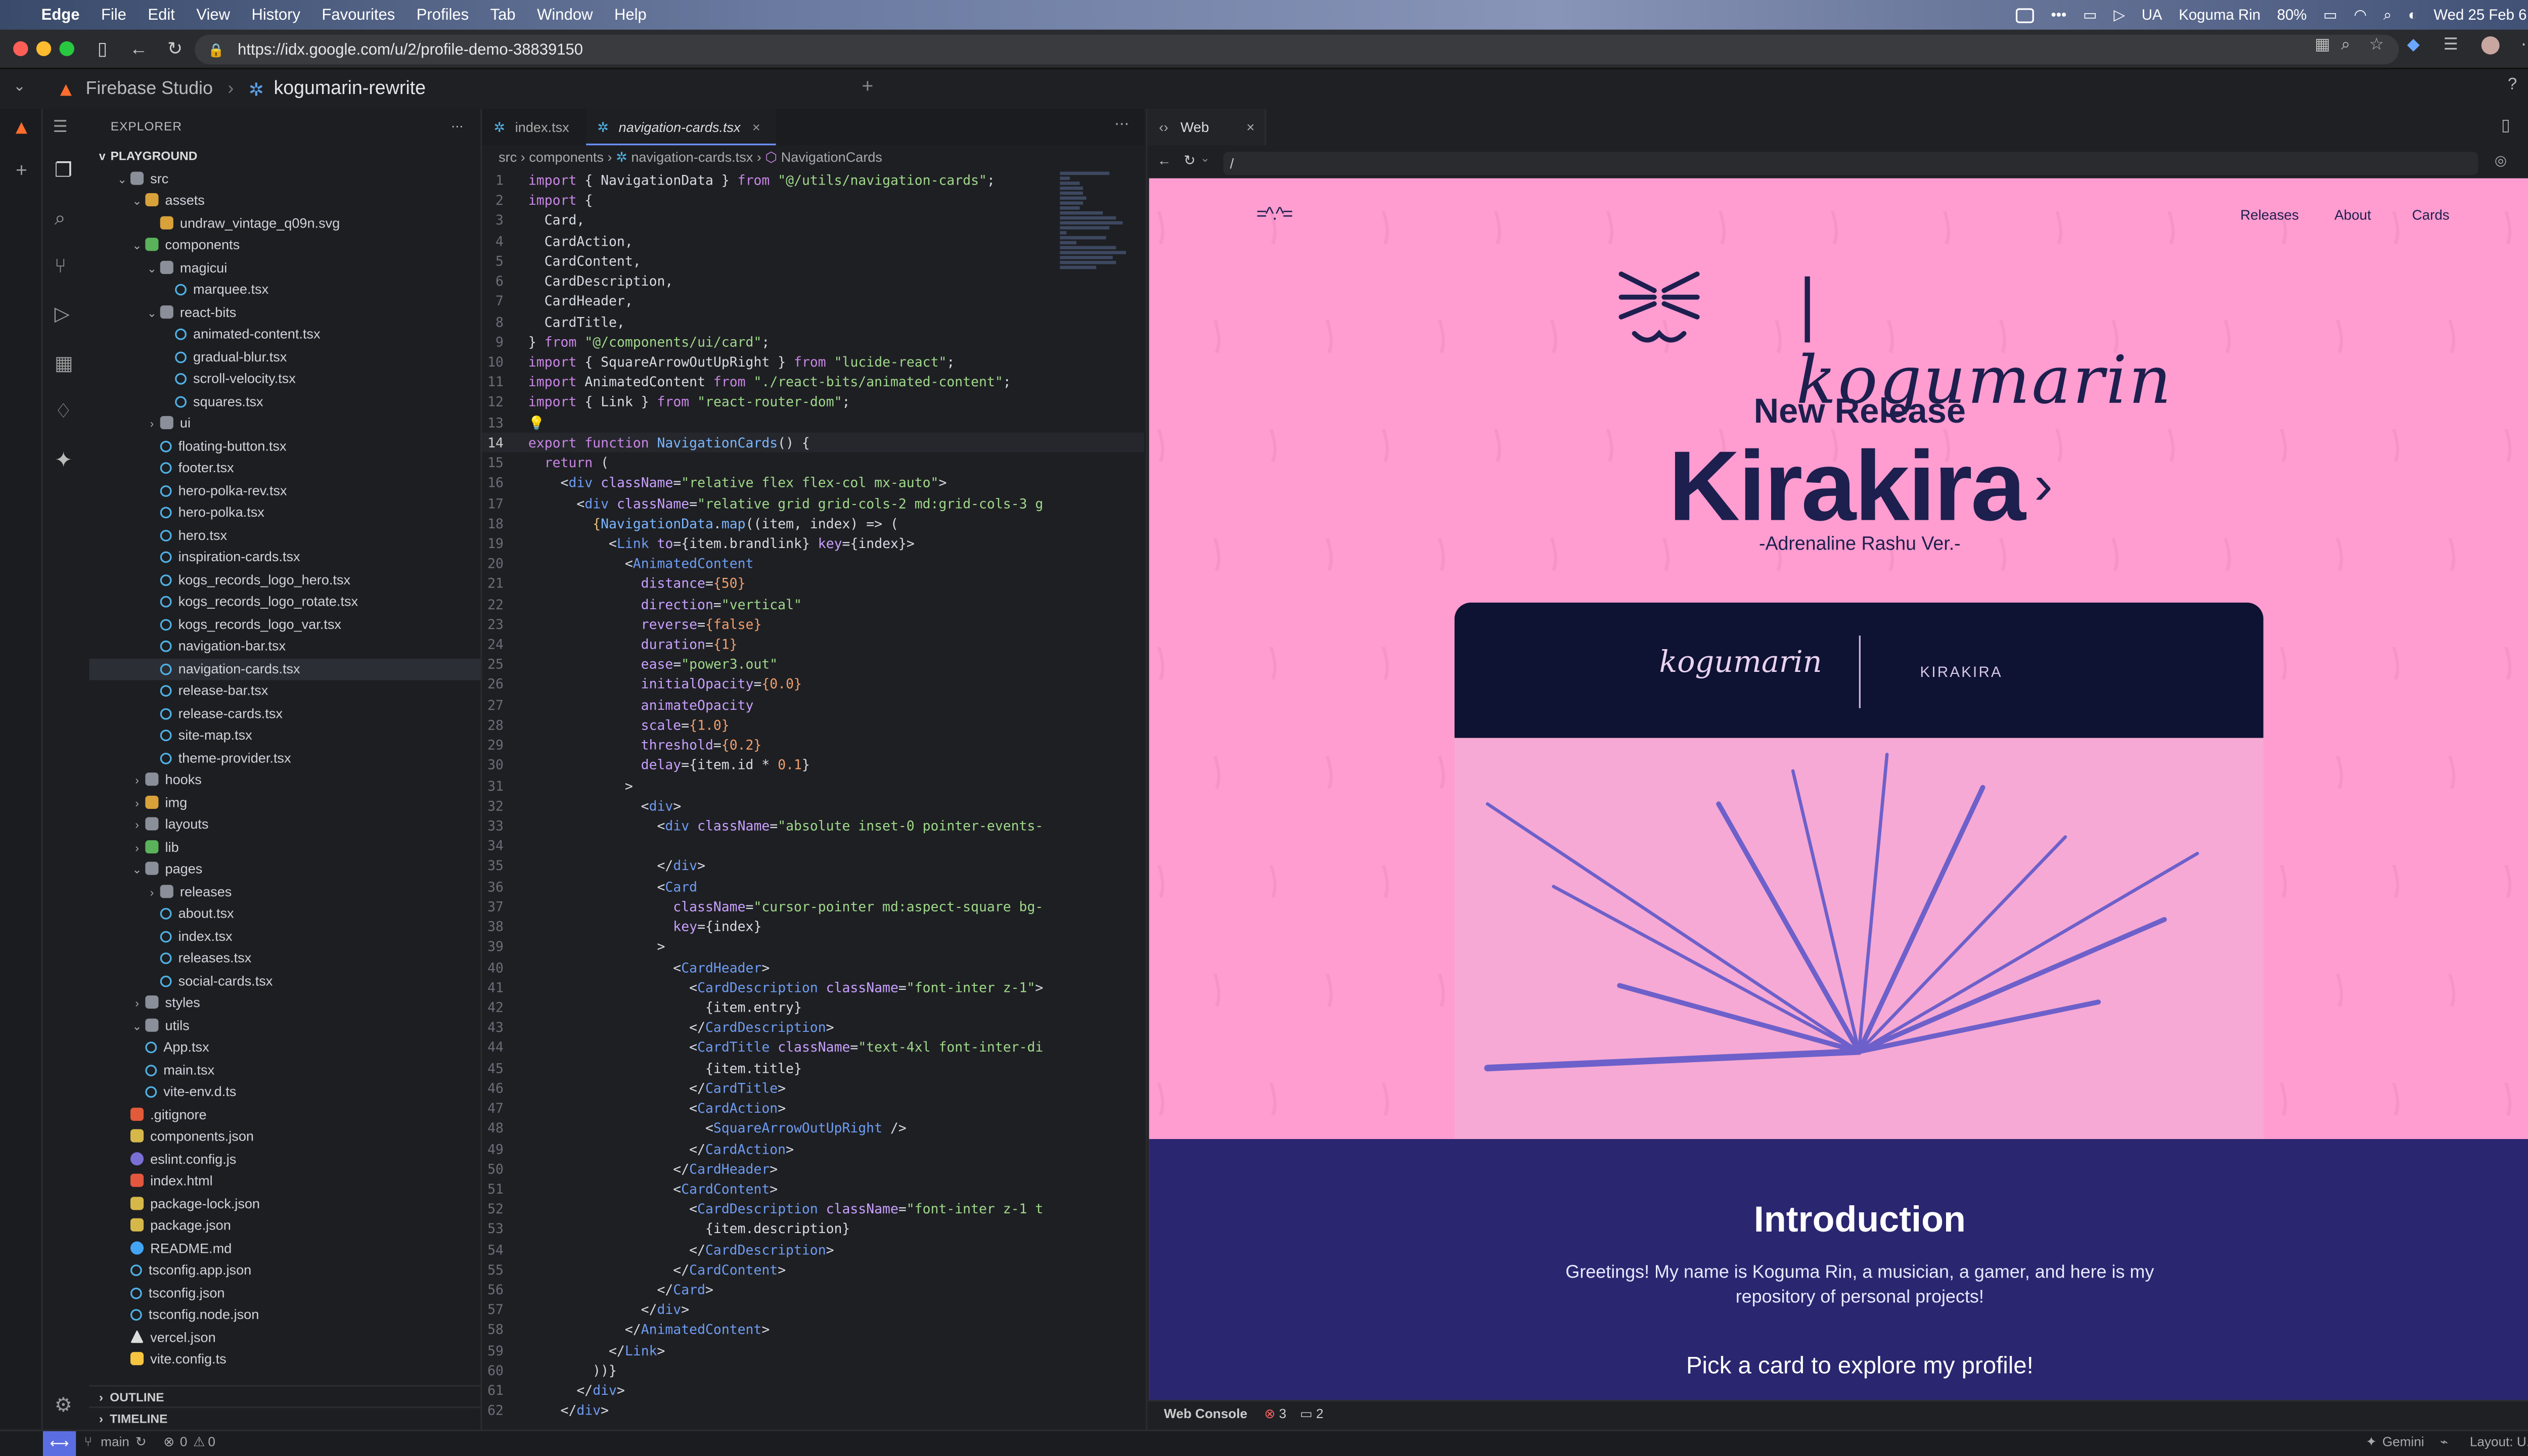 The height and width of the screenshot is (1456, 2528). Describe the element at coordinates (64, 169) in the screenshot. I see `files-icon: ❐` at that location.